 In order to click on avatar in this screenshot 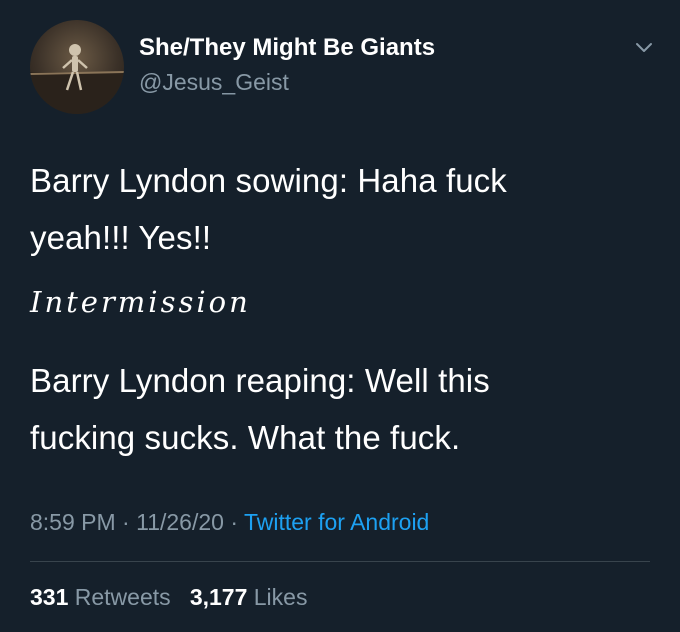, I will do `click(77, 67)`.